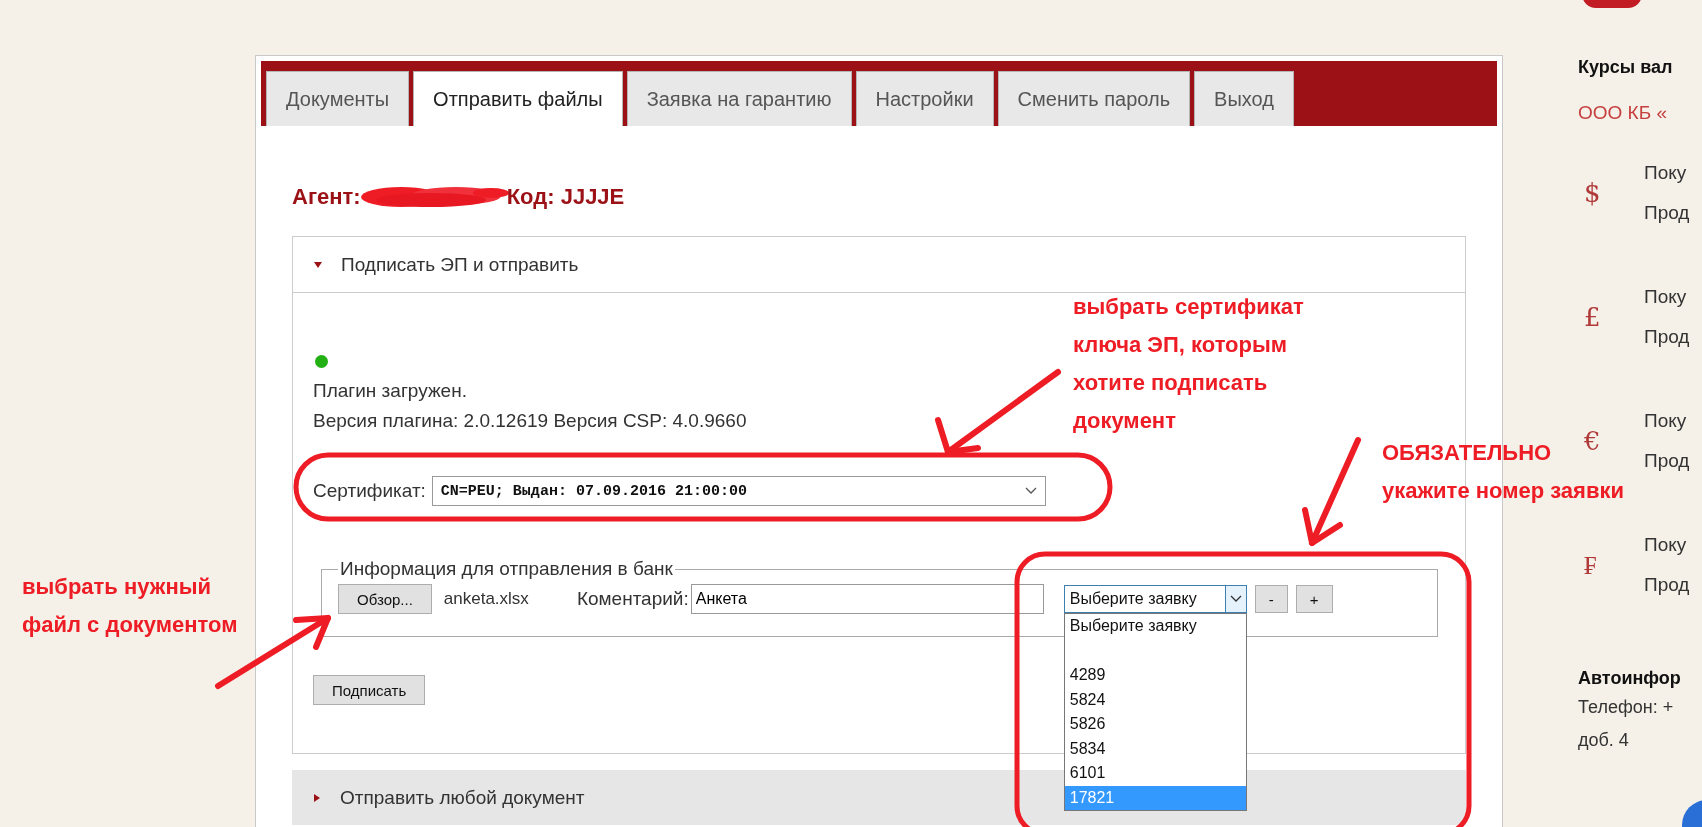  Describe the element at coordinates (338, 98) in the screenshot. I see `tab: Документы` at that location.